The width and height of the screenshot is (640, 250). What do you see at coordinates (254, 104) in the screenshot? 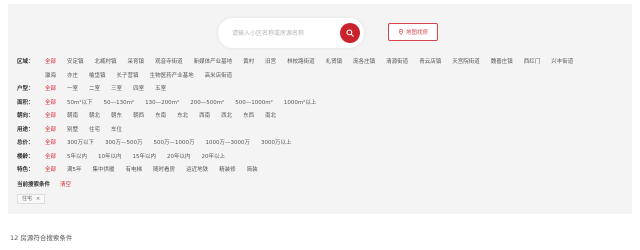
I see `filter-option: 500—1000m²` at bounding box center [254, 104].